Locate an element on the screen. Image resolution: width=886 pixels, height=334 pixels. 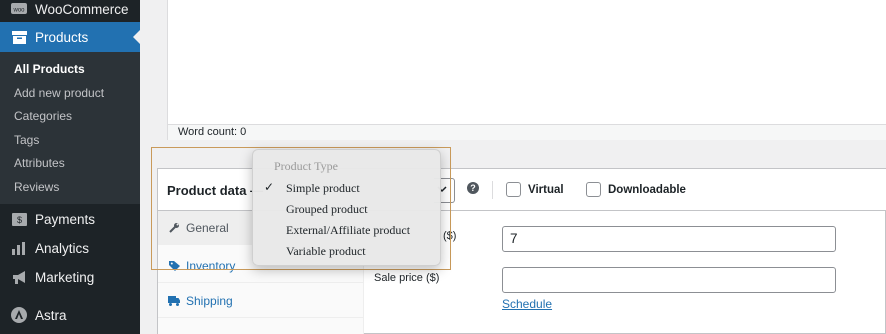
tab-shipping-label: Shipping is located at coordinates (209, 300).